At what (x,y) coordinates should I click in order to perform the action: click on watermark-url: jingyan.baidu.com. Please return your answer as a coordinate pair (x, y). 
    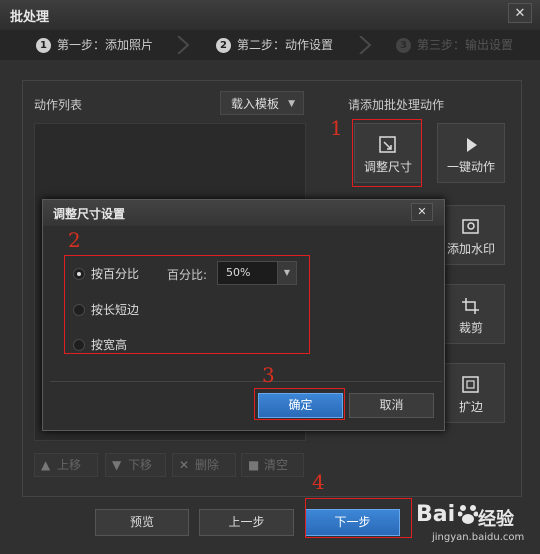
    Looking at the image, I should click on (478, 537).